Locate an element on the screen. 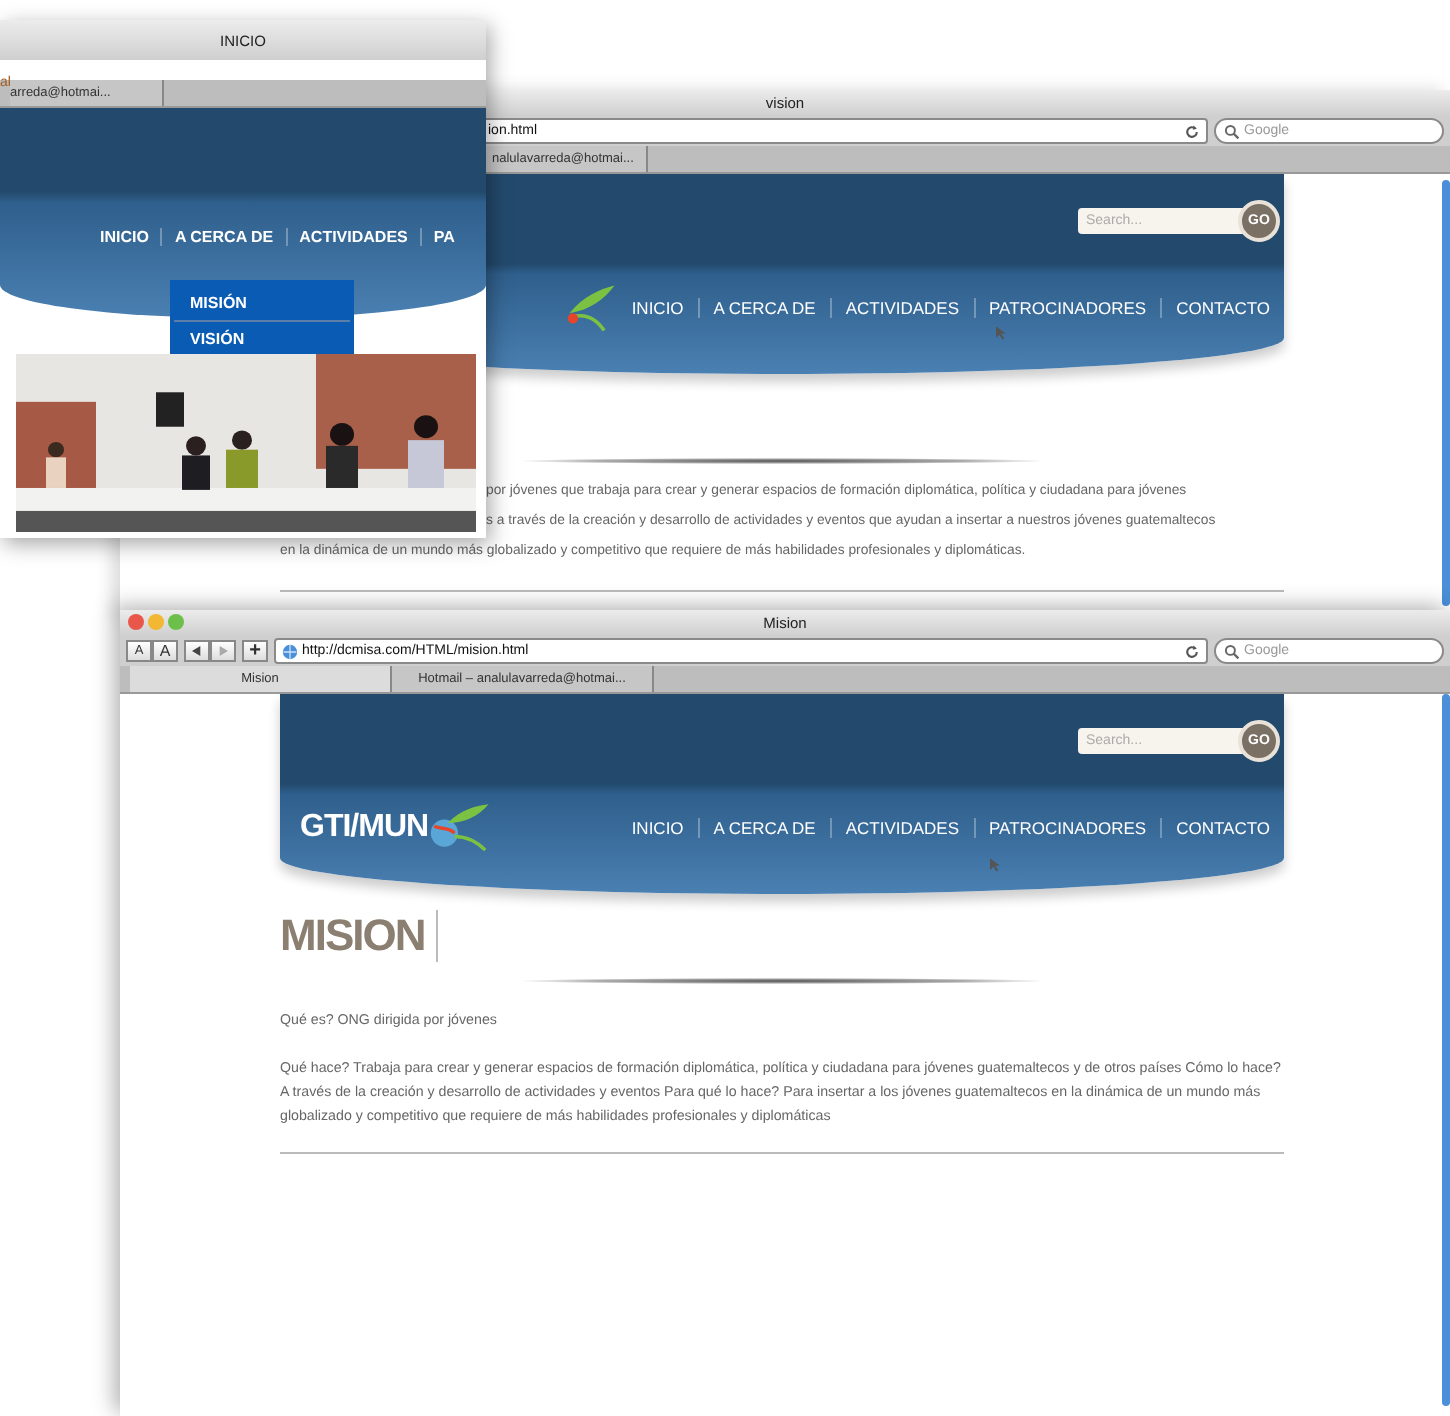 This screenshot has width=1450, height=1416. right-triangle-icon is located at coordinates (223, 651).